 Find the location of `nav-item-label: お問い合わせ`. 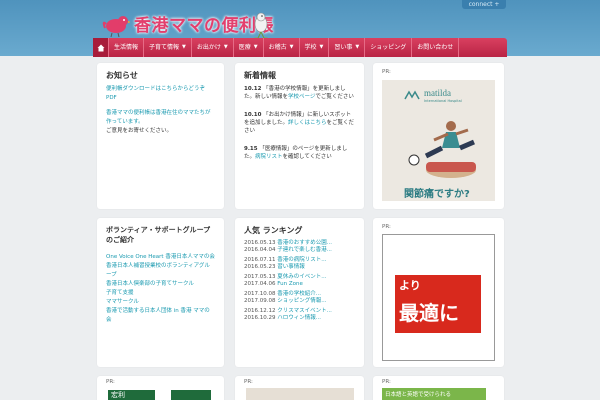

nav-item-label: お問い合わせ is located at coordinates (435, 47).